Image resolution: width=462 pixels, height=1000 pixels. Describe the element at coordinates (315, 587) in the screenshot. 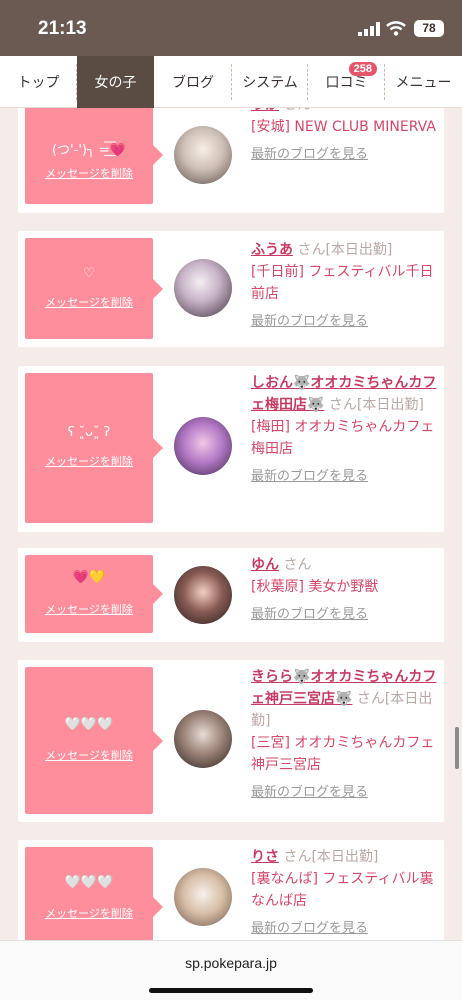

I see `shop-name: [秋葉原] 美女か野獣` at that location.